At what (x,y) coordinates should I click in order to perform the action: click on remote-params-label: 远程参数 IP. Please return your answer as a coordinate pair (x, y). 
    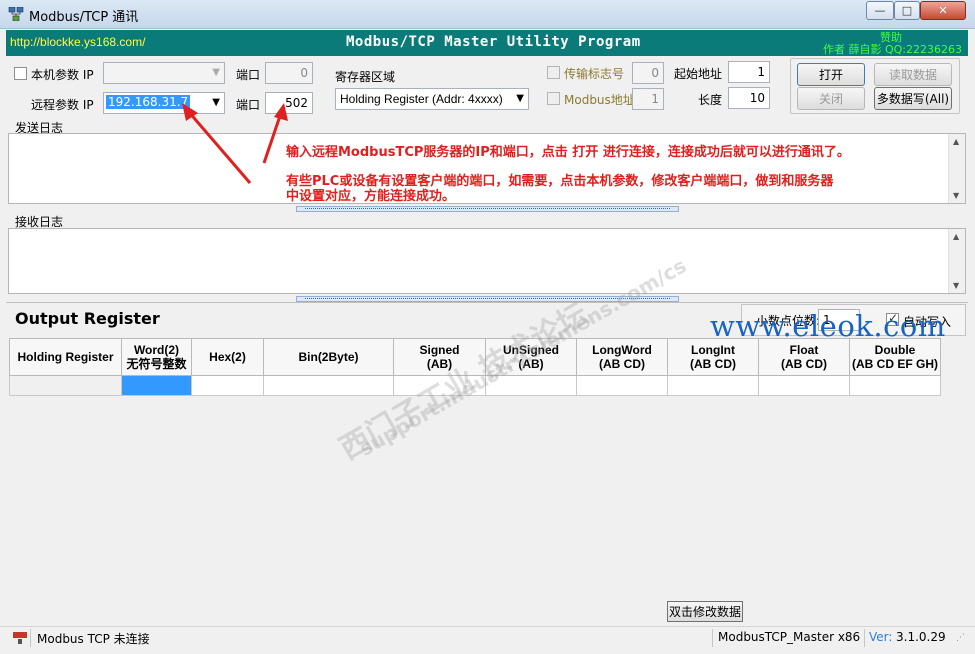
    Looking at the image, I should click on (62, 105).